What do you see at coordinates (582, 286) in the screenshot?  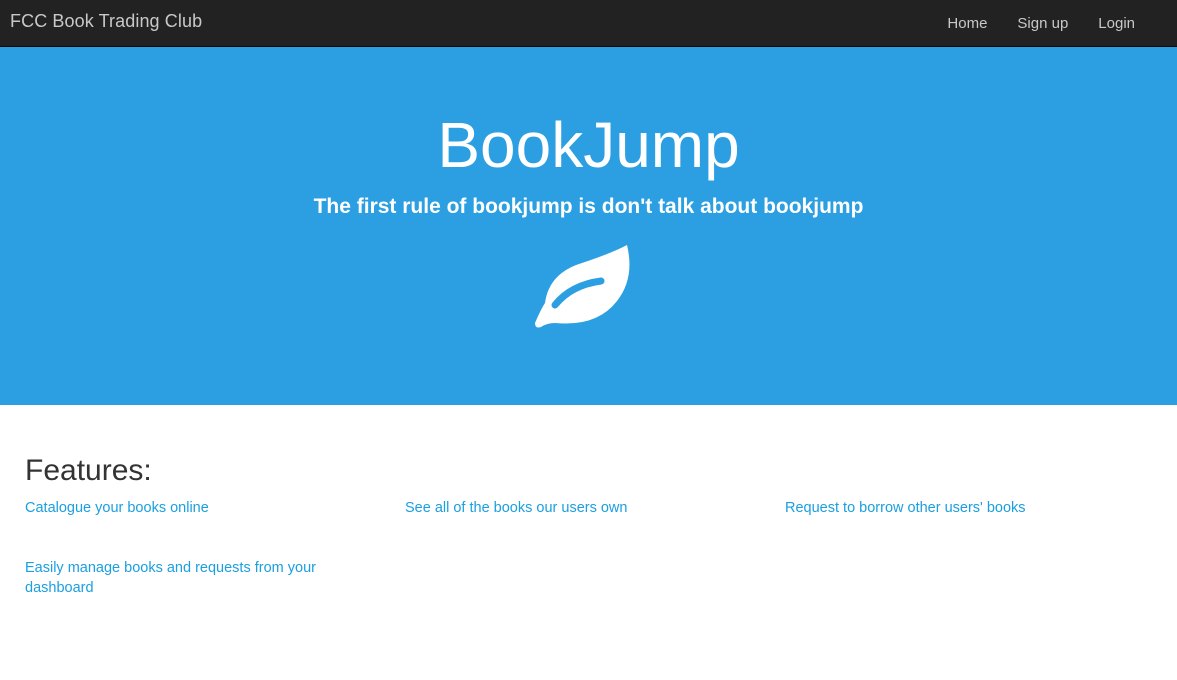 I see `leaf-icon` at bounding box center [582, 286].